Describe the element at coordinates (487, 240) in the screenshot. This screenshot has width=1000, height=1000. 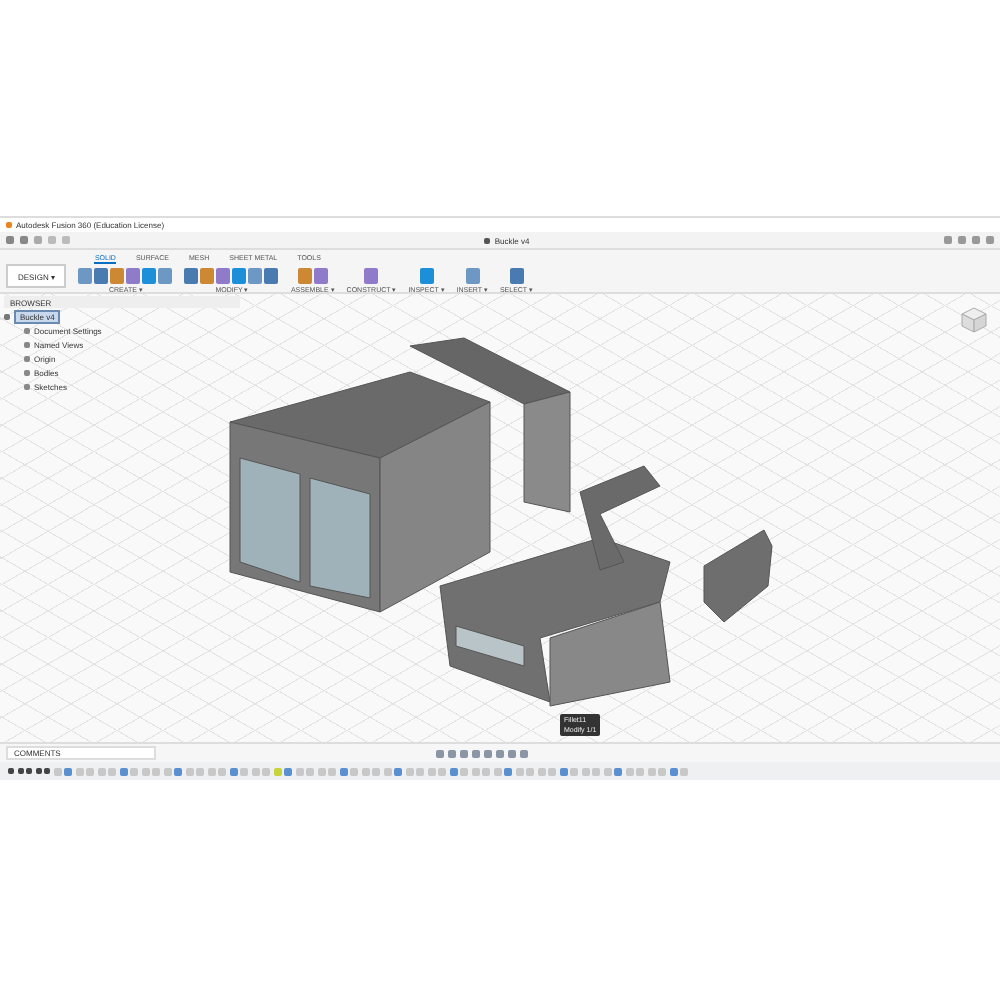
I see `document-icon` at that location.